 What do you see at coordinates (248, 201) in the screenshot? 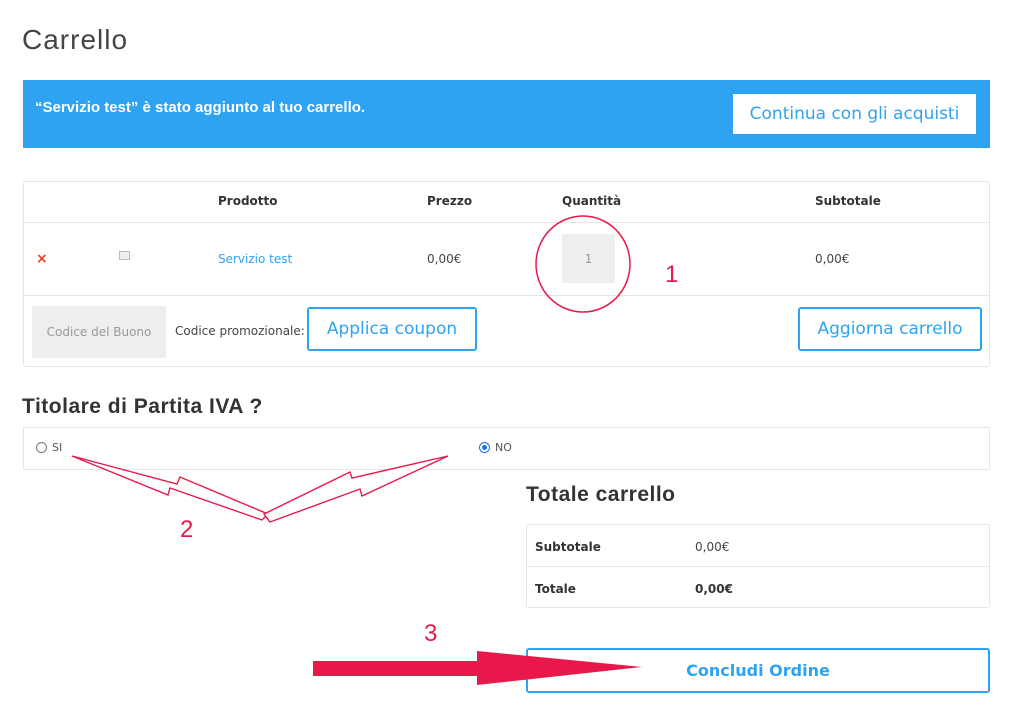
I see `header-product: Prodotto` at bounding box center [248, 201].